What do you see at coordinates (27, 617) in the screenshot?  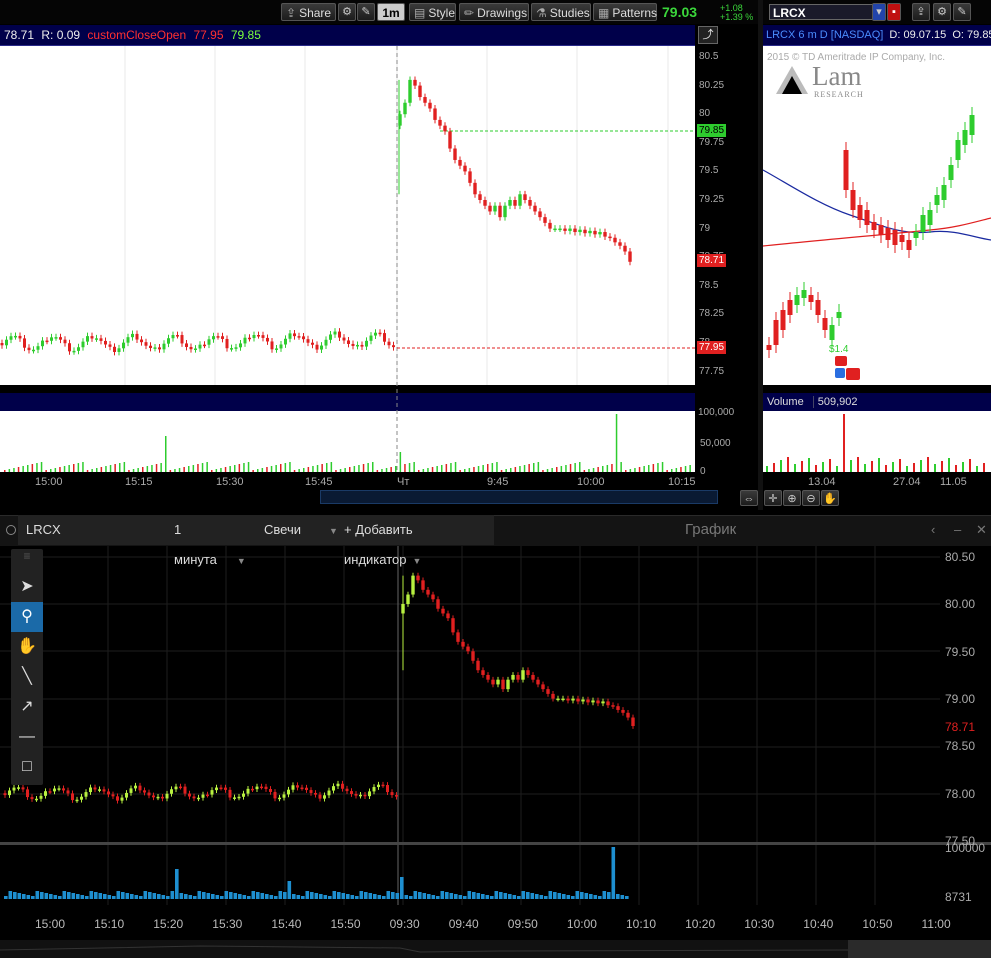 I see `zoom-search-icon: ⚲` at bounding box center [27, 617].